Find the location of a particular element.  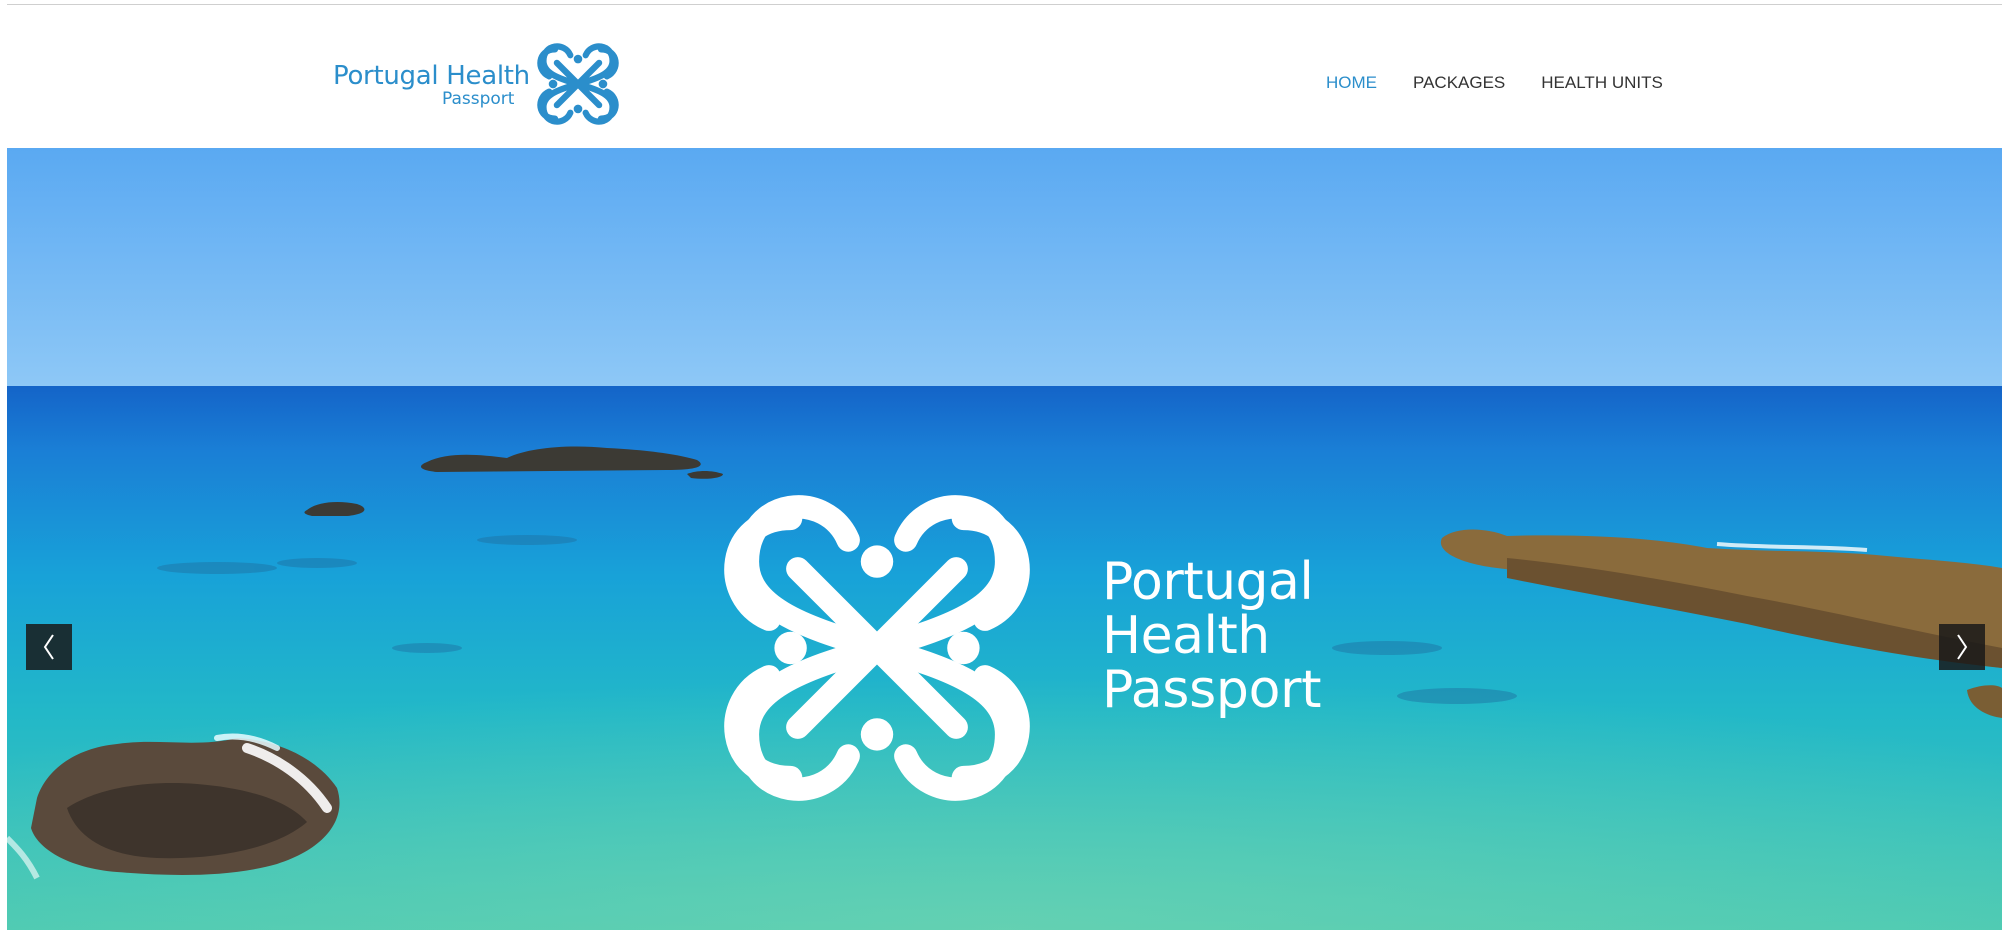

nav-item-packages: PACKAGES is located at coordinates (1459, 83).